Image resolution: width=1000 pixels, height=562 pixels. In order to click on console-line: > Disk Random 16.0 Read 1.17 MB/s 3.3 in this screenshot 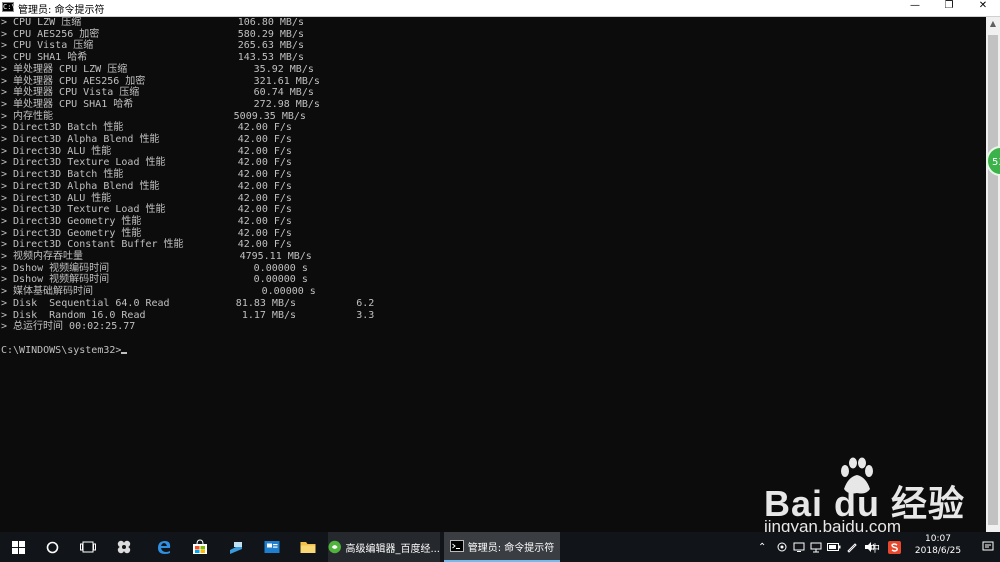, I will do `click(188, 315)`.